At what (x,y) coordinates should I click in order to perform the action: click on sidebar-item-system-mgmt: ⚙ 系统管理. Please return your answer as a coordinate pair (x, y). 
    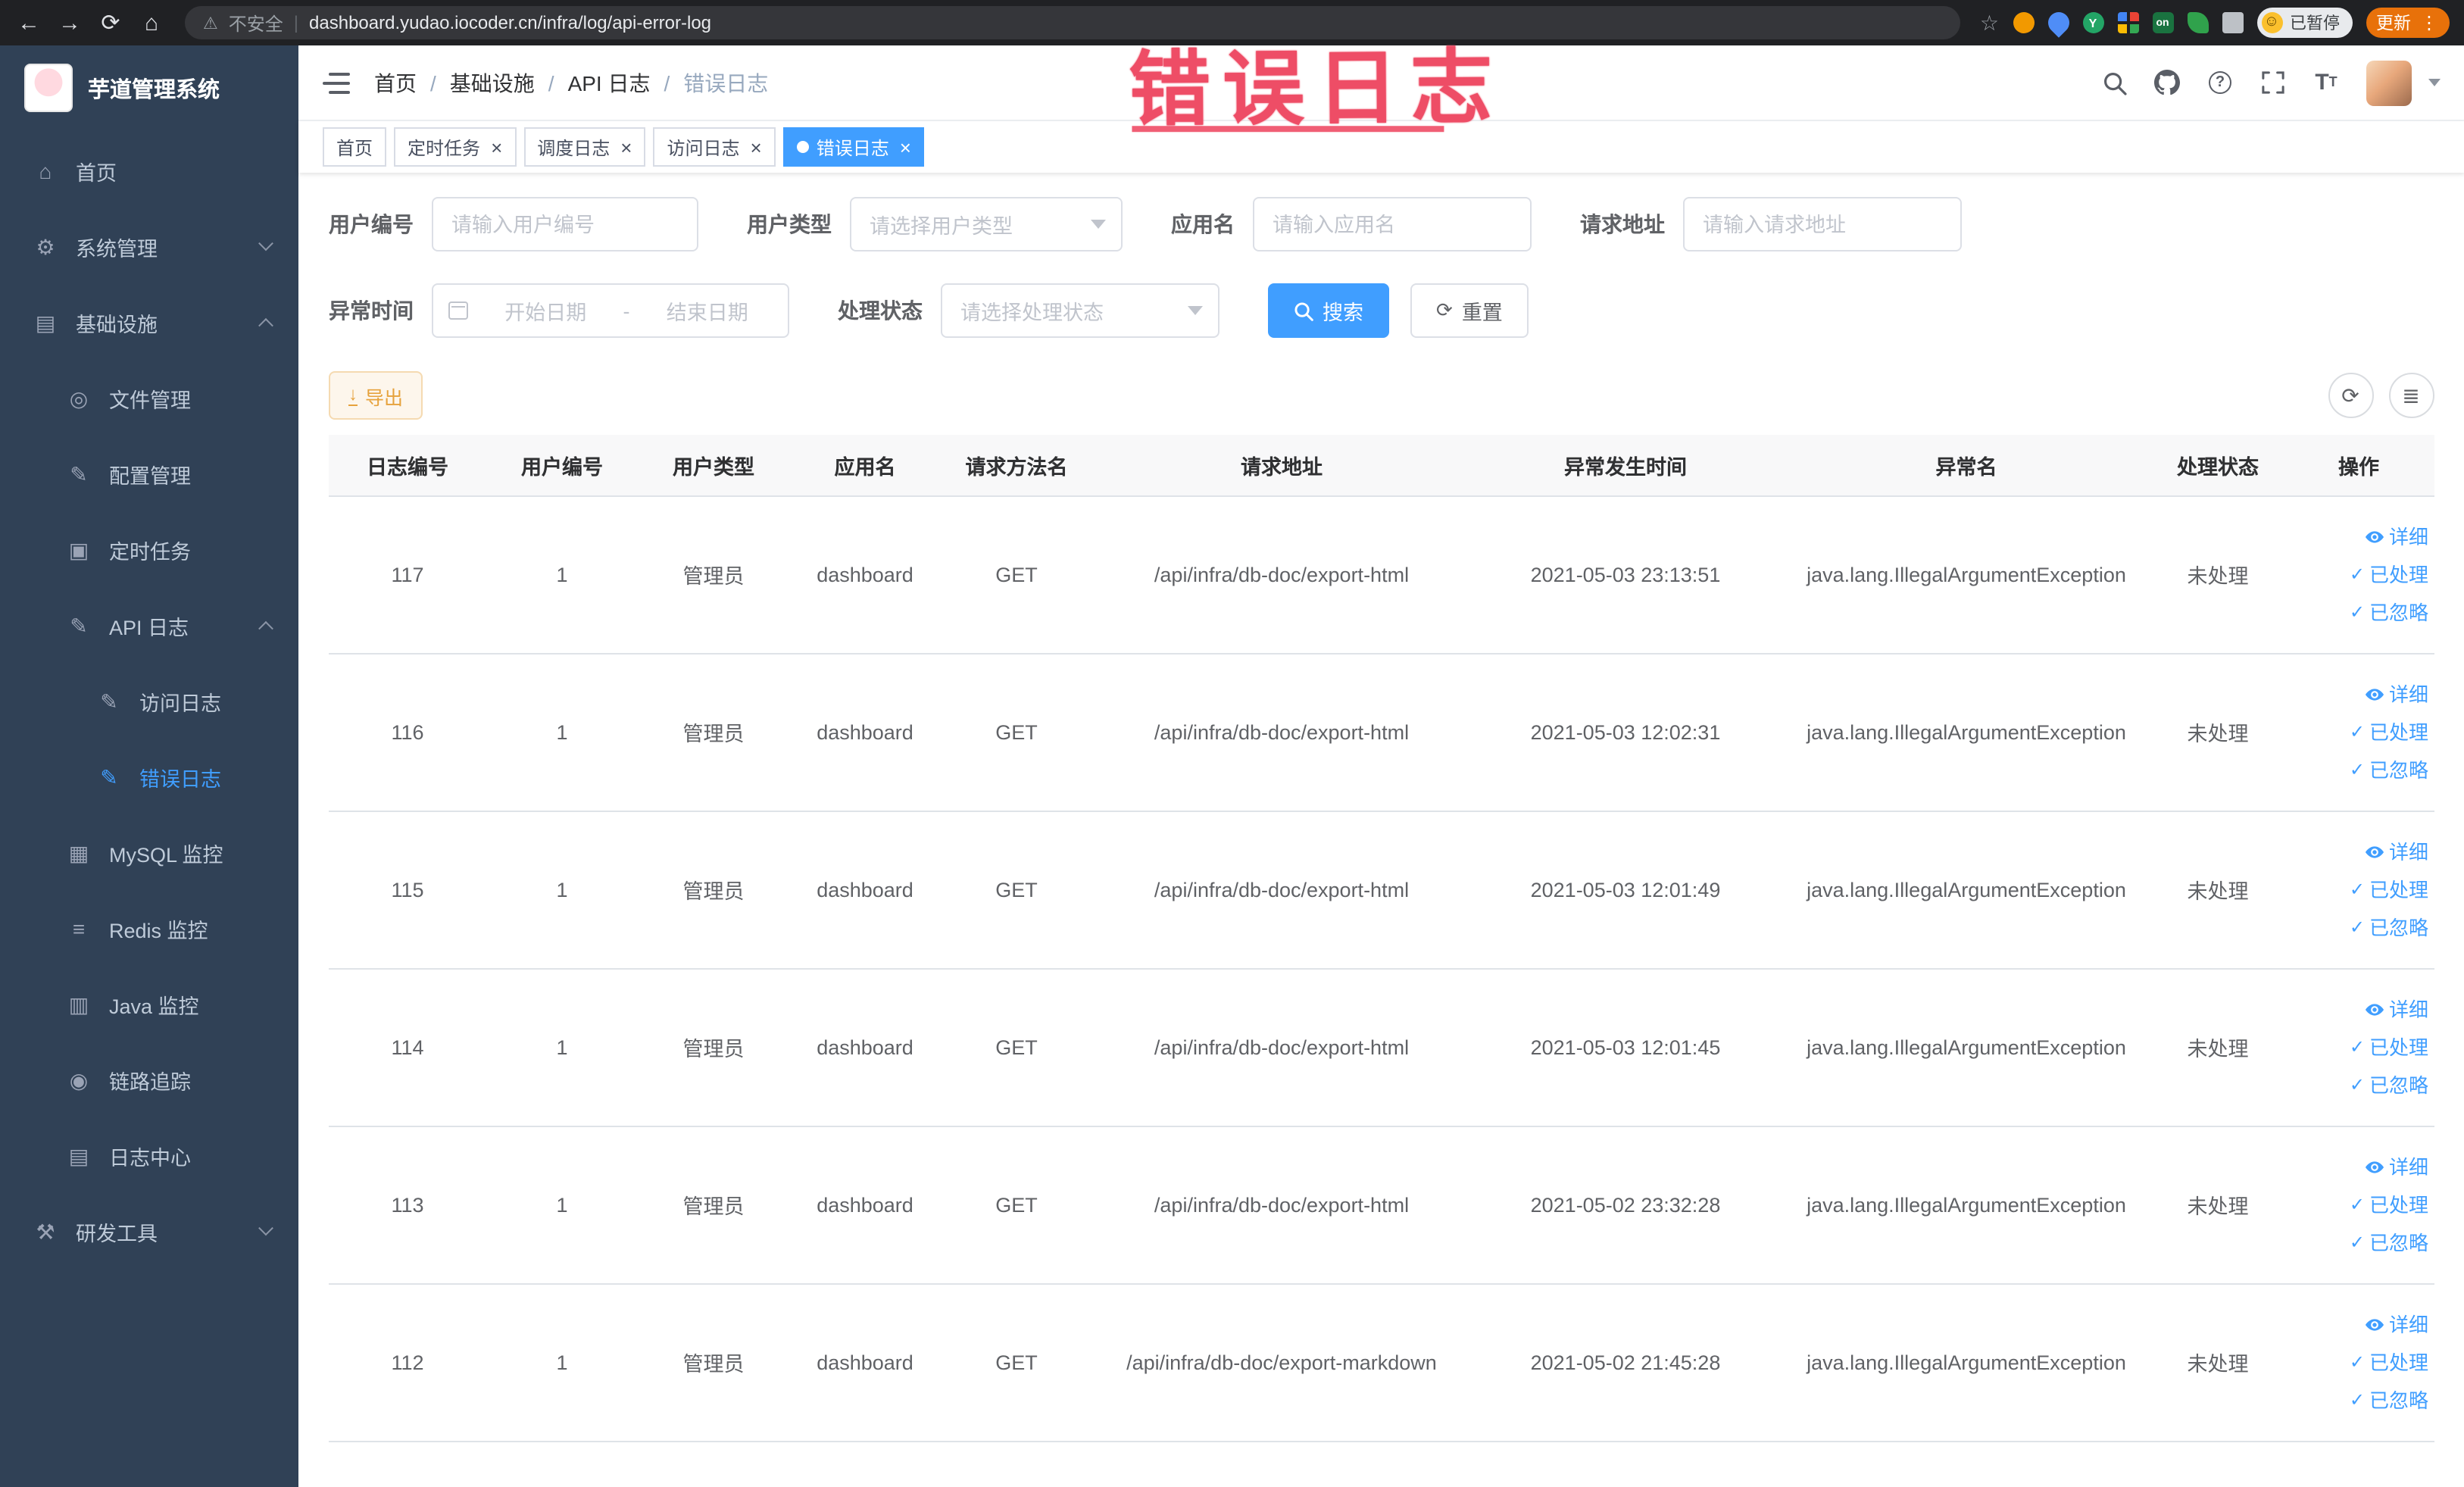
    Looking at the image, I should click on (149, 247).